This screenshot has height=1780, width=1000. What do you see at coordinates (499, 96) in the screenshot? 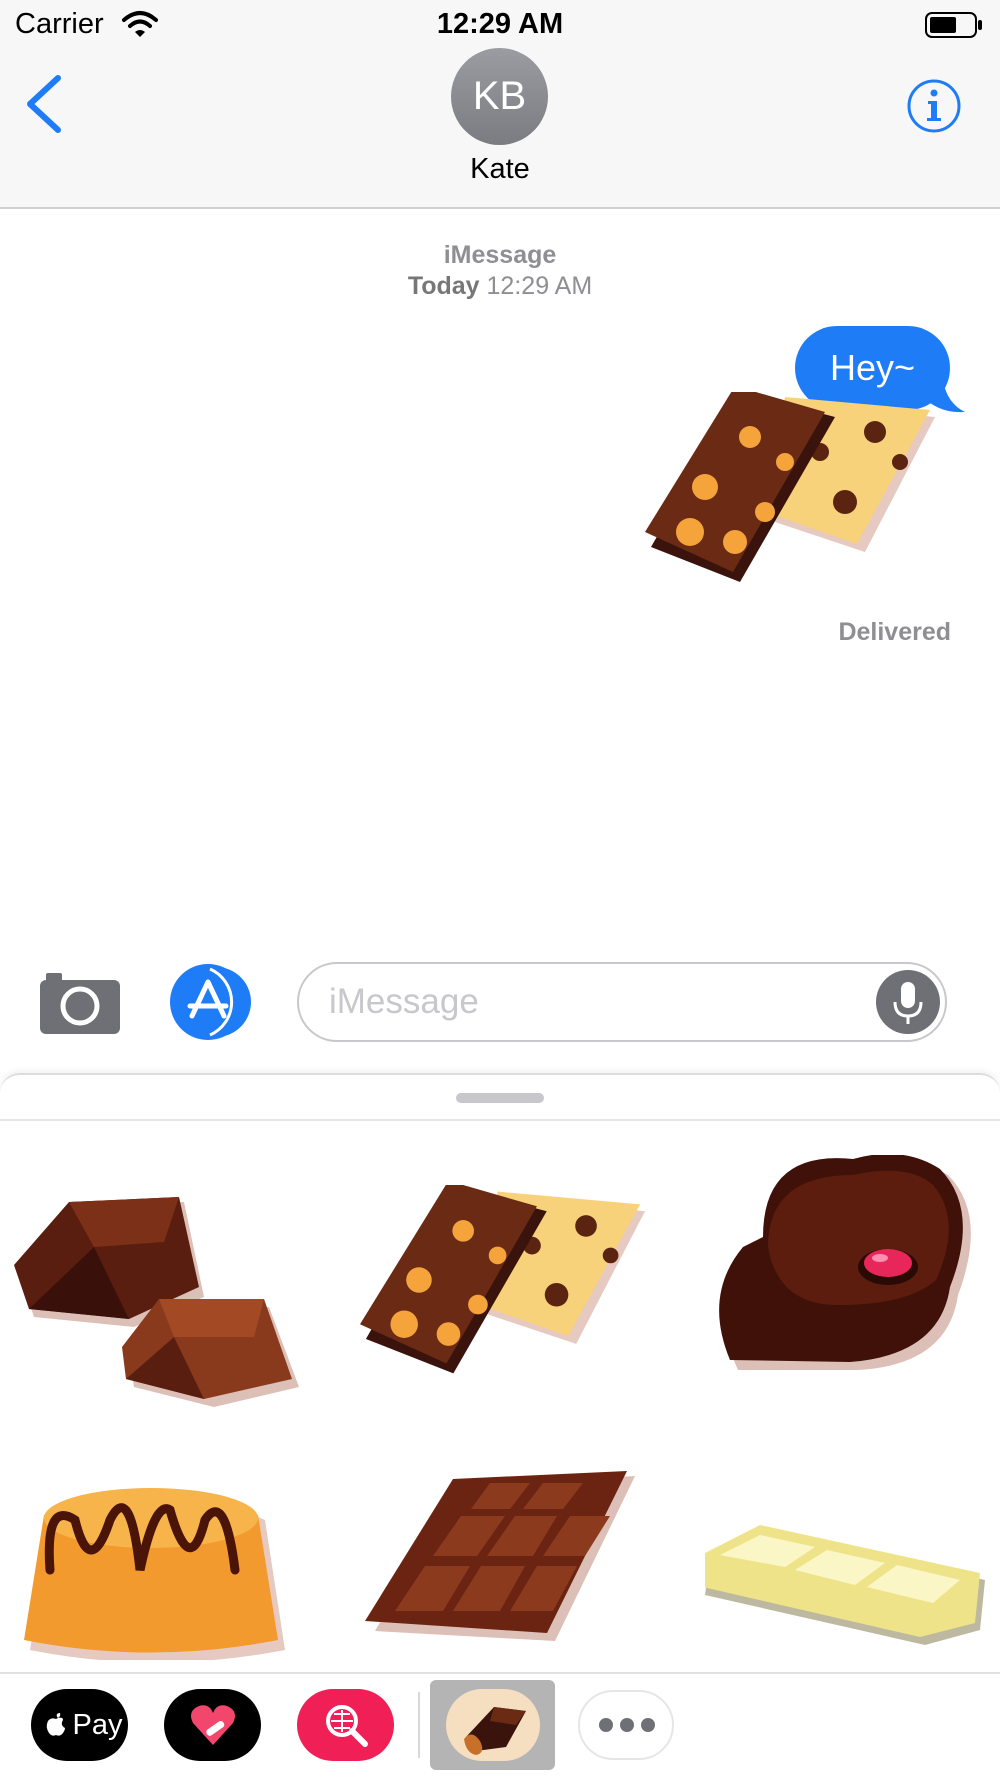
I see `contact-avatar: KB` at bounding box center [499, 96].